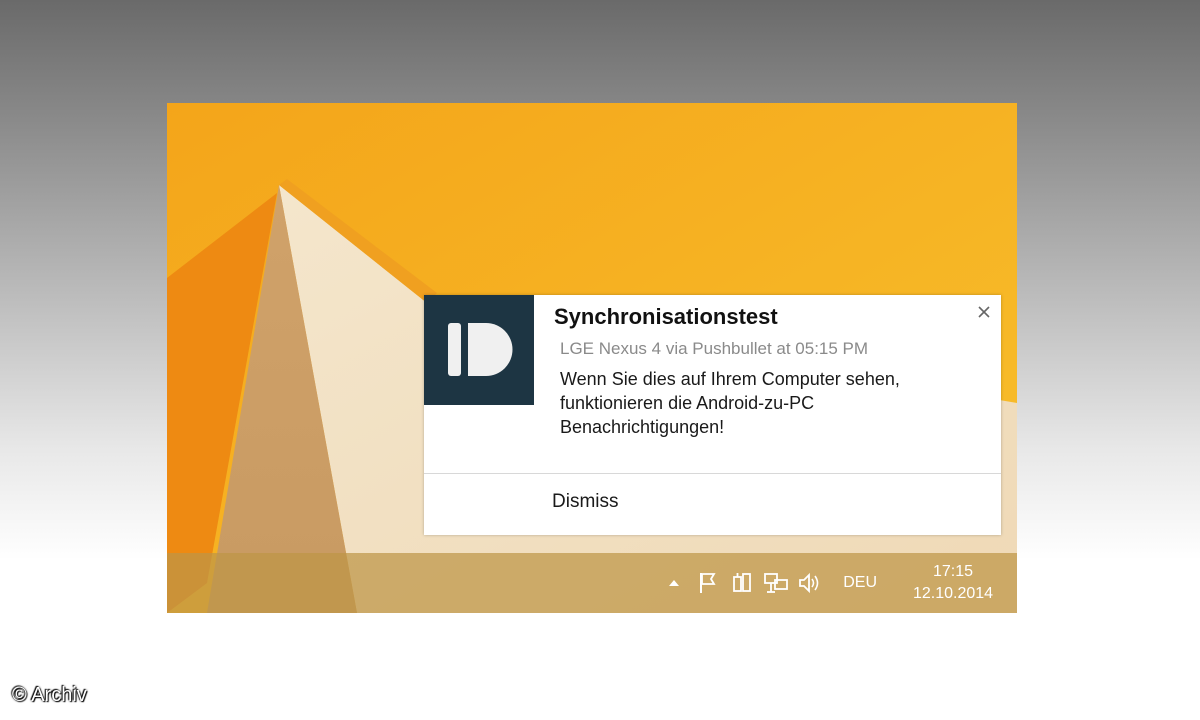  I want to click on system-tray: DEU 17:15 12.10.2014, so click(838, 583).